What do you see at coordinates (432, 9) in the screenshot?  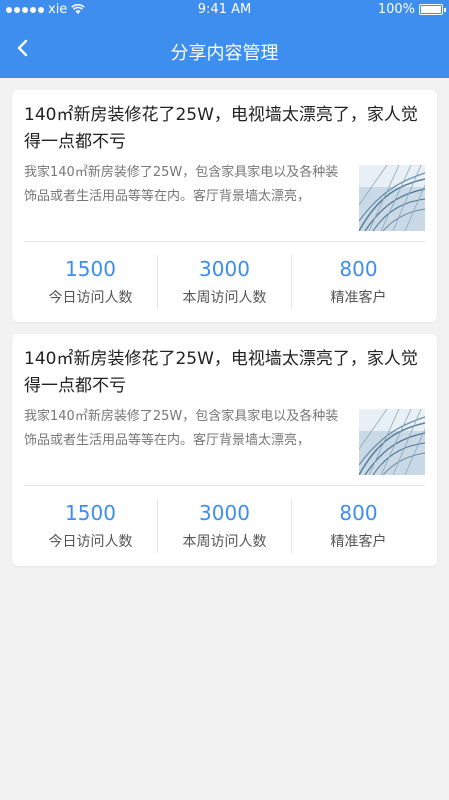 I see `battery-icon` at bounding box center [432, 9].